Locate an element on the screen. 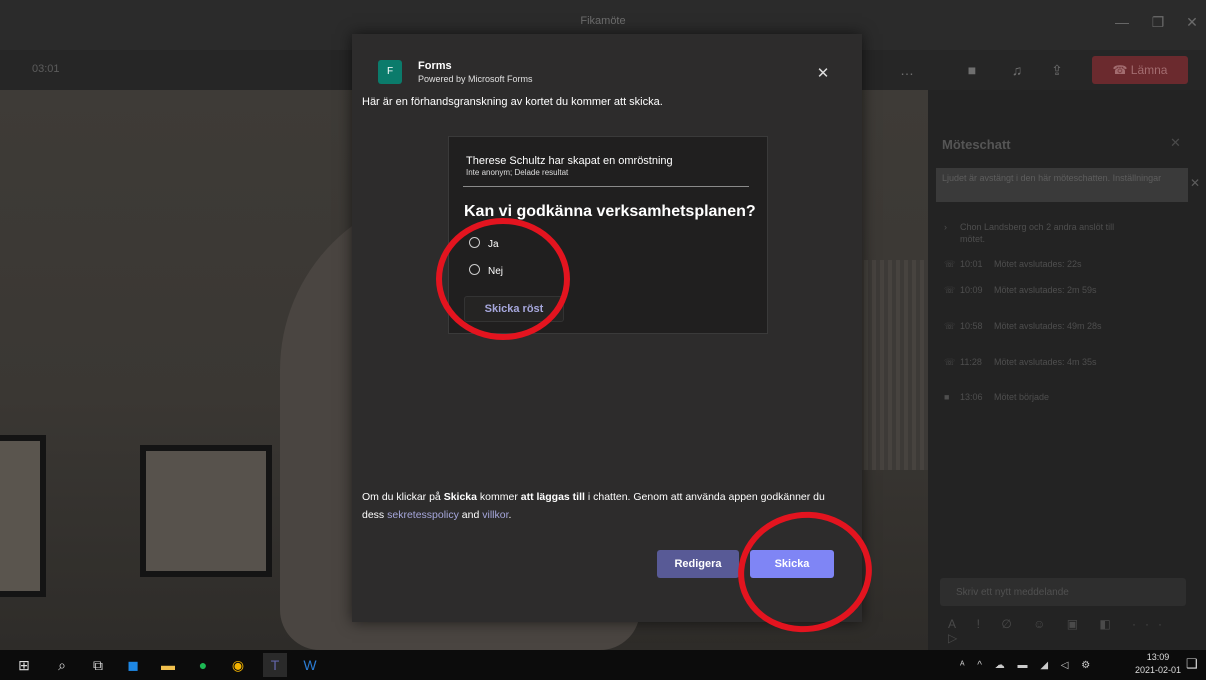 This screenshot has width=1206, height=680. minimize-icon: — is located at coordinates (1122, 22).